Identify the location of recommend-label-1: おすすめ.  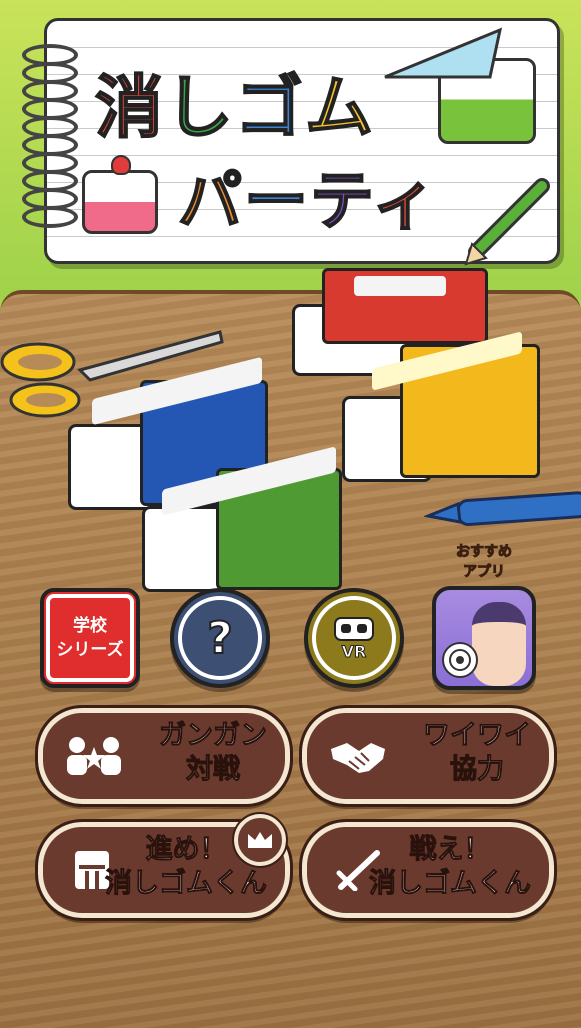
(484, 552).